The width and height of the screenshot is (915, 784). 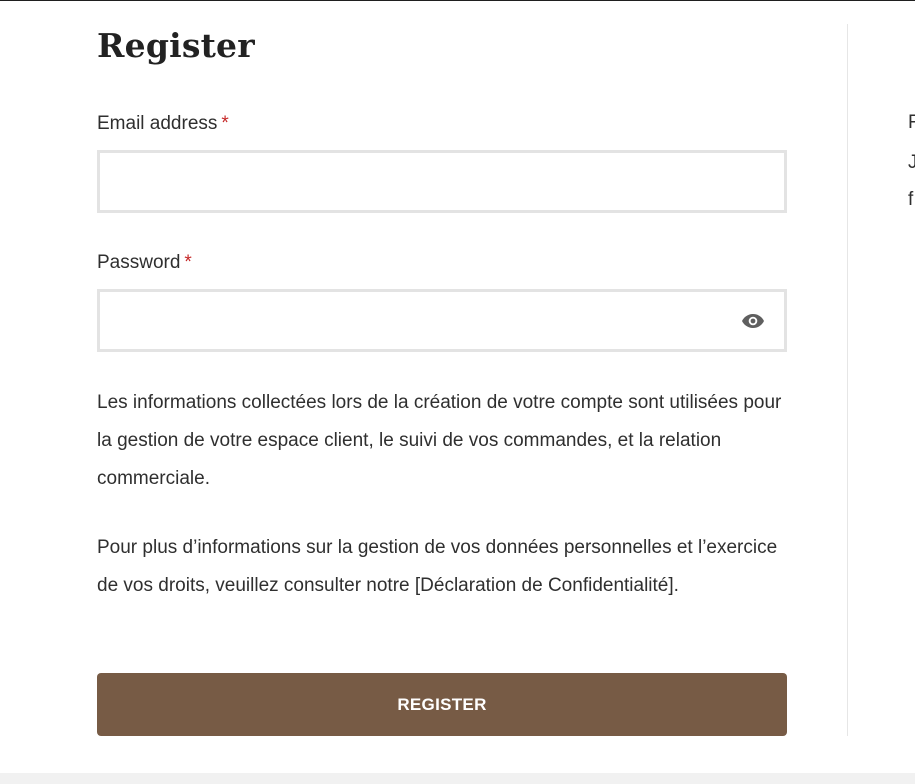 I want to click on password-field-box, so click(x=442, y=320).